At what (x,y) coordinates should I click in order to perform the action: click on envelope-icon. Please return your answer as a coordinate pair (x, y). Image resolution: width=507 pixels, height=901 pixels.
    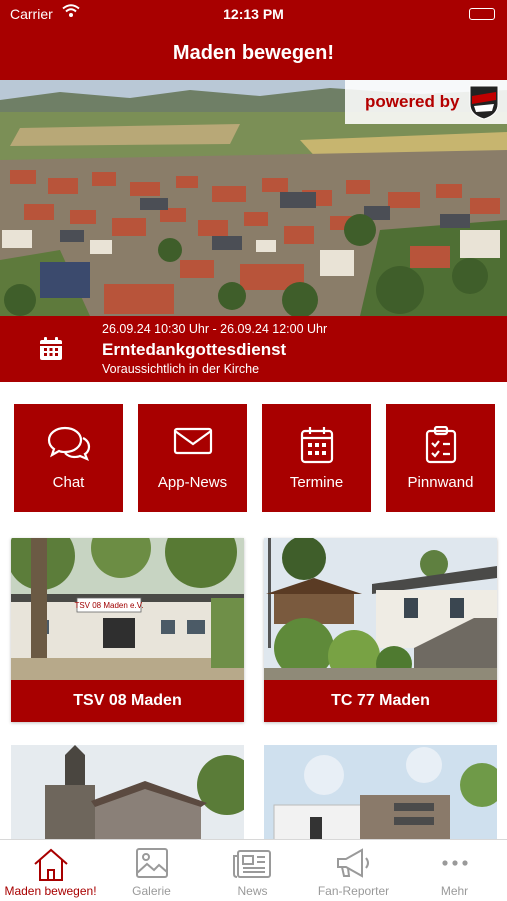
    Looking at the image, I should click on (192, 443).